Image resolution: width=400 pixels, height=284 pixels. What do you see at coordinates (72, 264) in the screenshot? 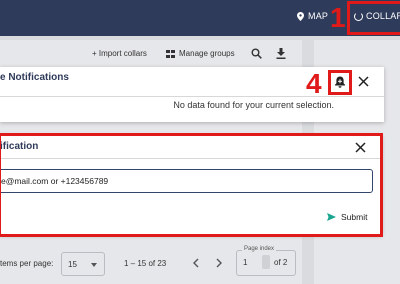
I see `items-per-page-value: 15` at bounding box center [72, 264].